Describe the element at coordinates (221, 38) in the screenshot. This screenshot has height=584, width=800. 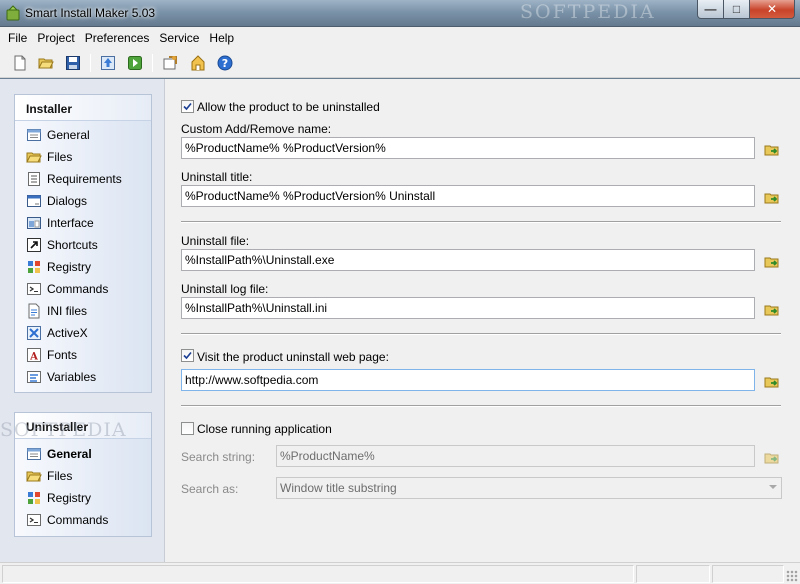
I see `menu-help: Help` at that location.